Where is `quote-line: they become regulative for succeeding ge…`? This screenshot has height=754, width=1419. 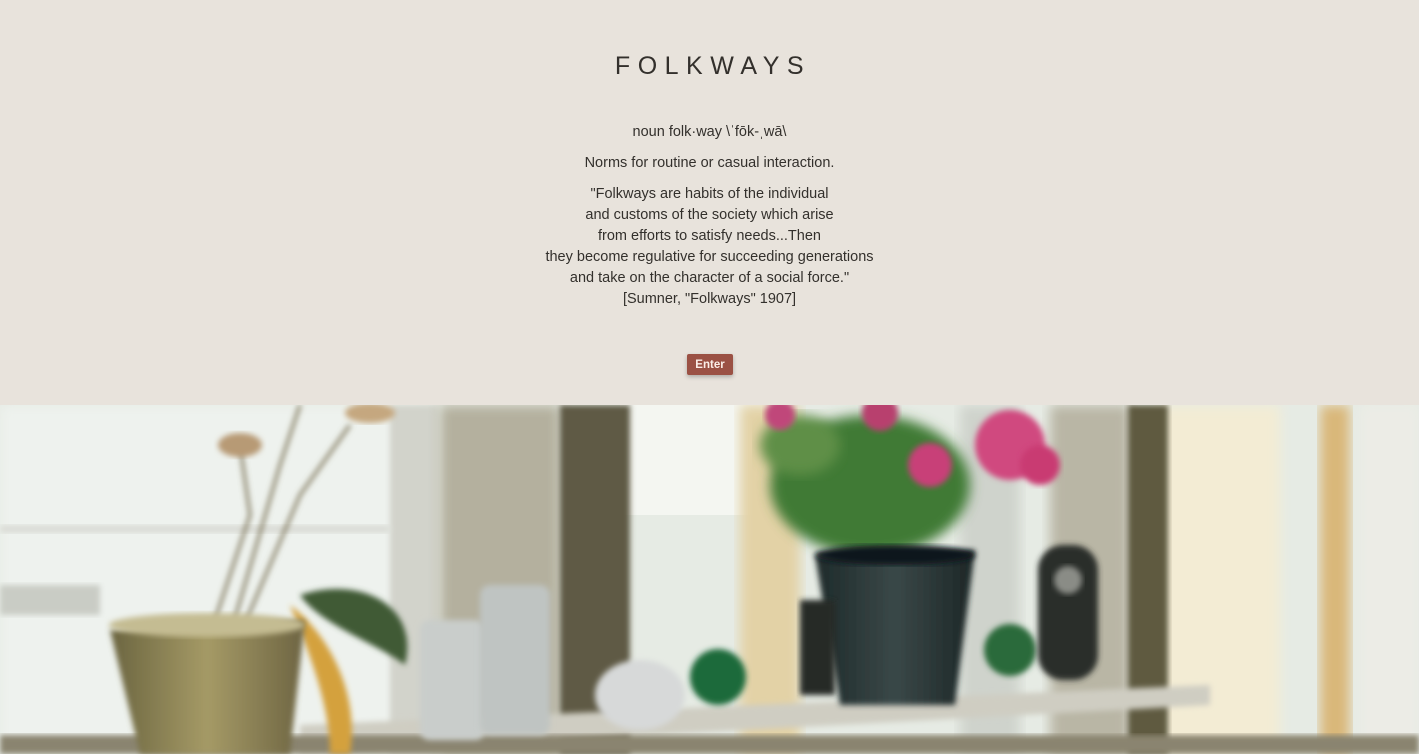 quote-line: they become regulative for succeeding ge… is located at coordinates (709, 257).